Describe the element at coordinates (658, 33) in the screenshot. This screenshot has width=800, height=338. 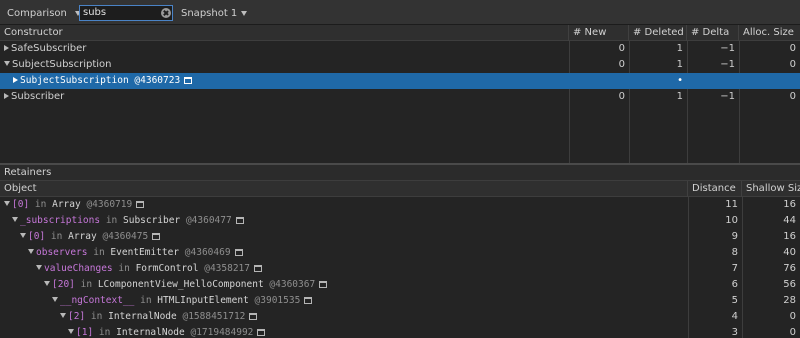
I see `column-header-deleted: # Deleted` at that location.